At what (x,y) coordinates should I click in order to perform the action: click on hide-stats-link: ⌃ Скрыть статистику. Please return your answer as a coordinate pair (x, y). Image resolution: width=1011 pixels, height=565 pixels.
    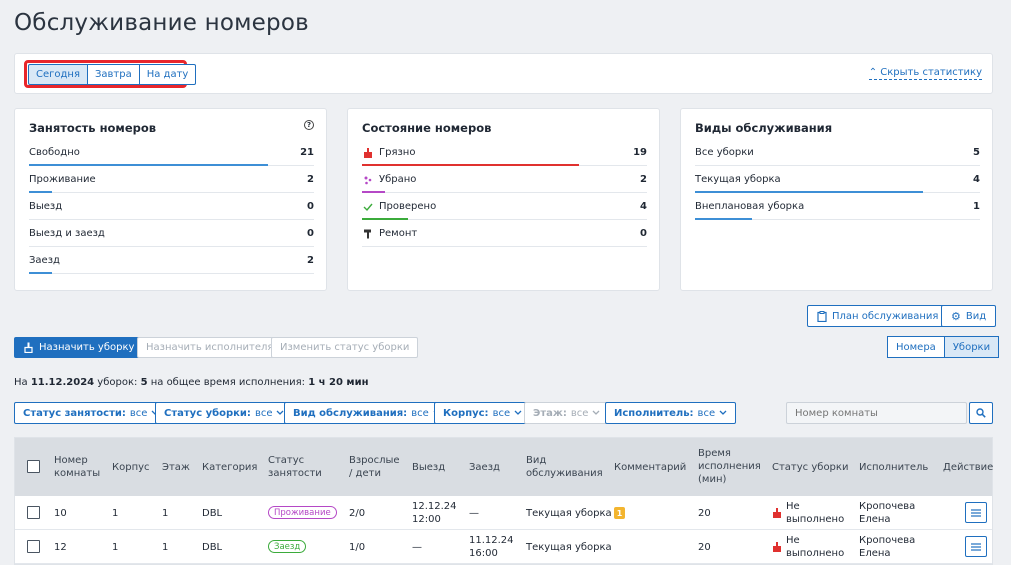
    Looking at the image, I should click on (925, 73).